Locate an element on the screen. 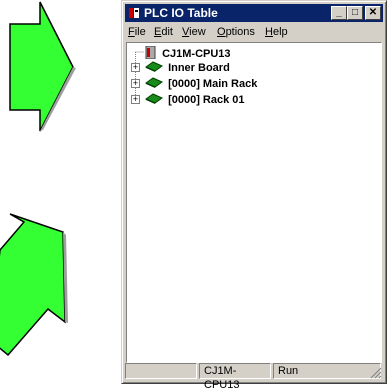 The width and height of the screenshot is (390, 392). title-bar: PLC IO Table _ □ ✕ is located at coordinates (254, 13).